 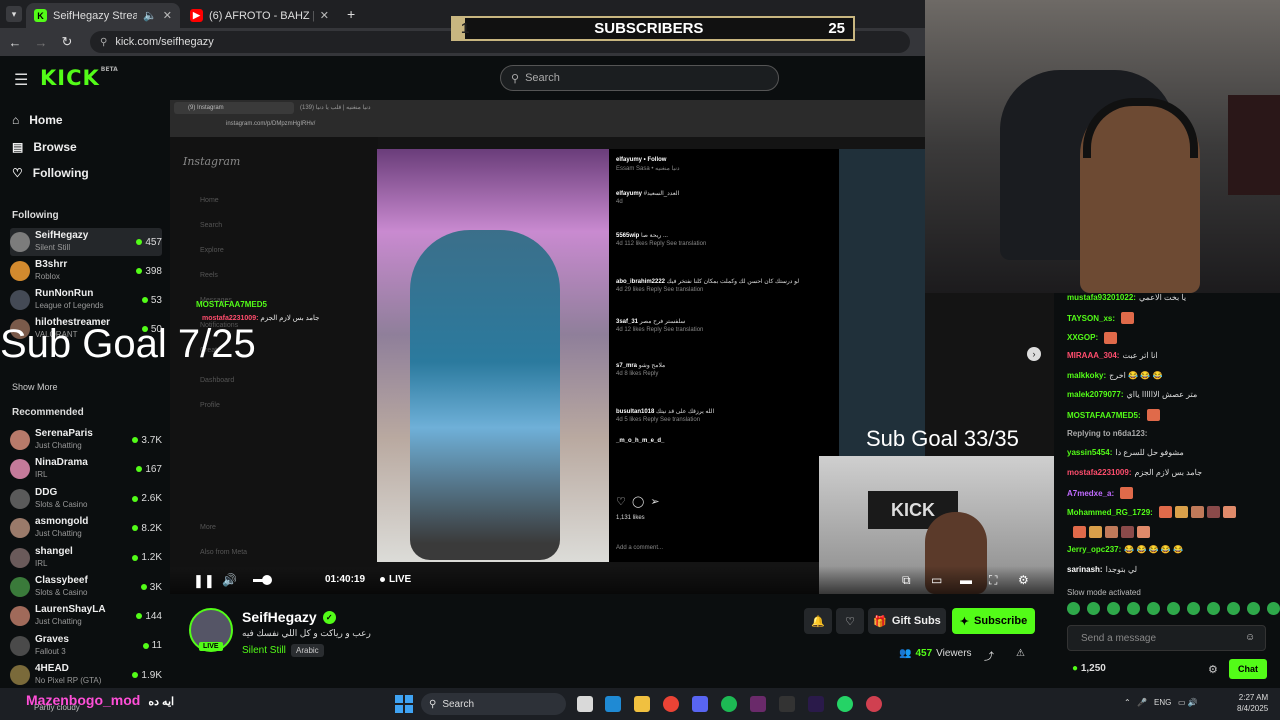 I want to click on premiere-icon, so click(x=816, y=704).